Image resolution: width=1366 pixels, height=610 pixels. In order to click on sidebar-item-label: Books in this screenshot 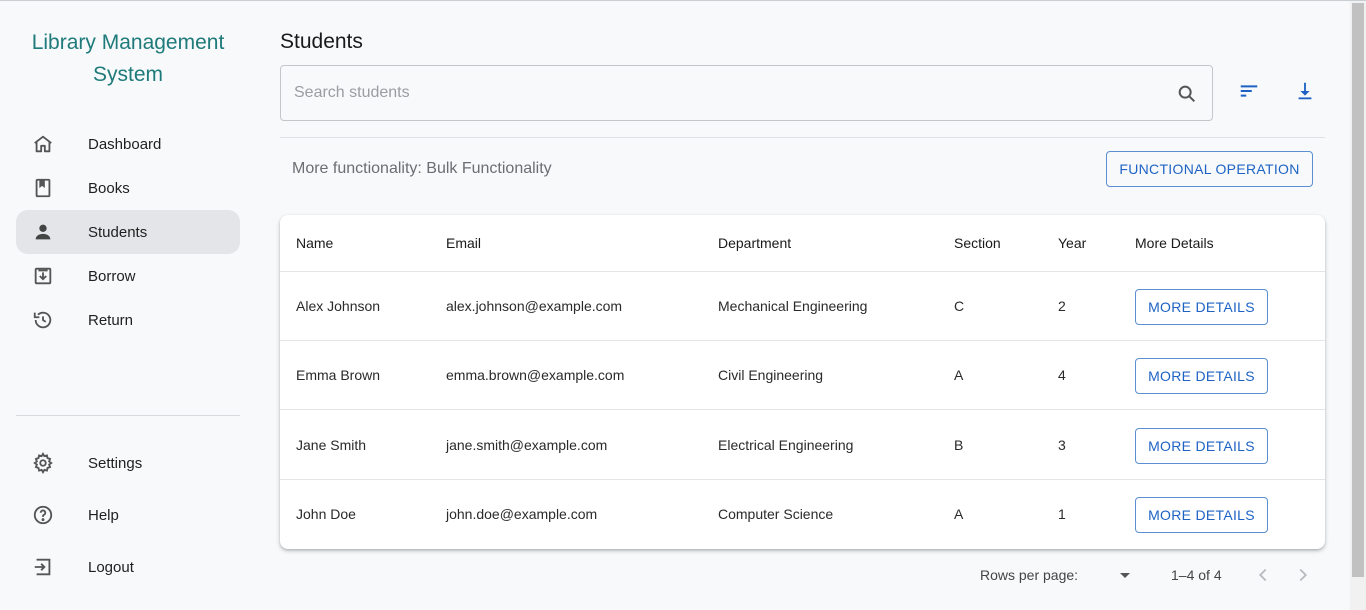, I will do `click(109, 188)`.